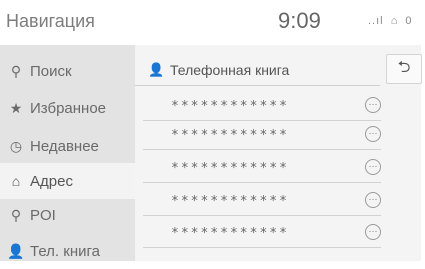 This screenshot has width=425, height=269. I want to click on back-arrow-icon: ⮌, so click(404, 67).